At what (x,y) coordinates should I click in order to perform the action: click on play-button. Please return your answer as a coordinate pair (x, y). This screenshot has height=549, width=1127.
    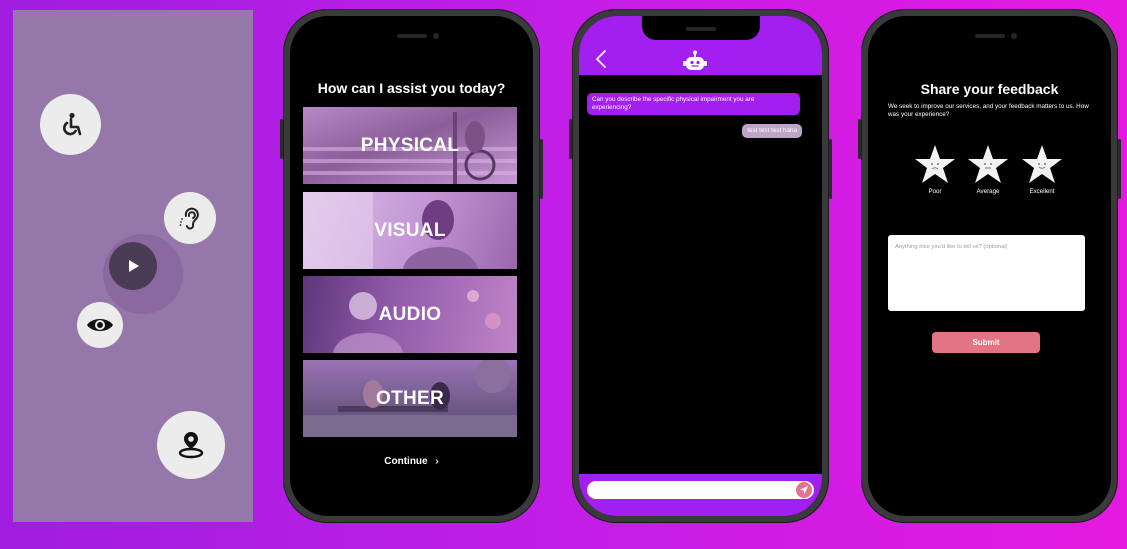
    Looking at the image, I should click on (133, 266).